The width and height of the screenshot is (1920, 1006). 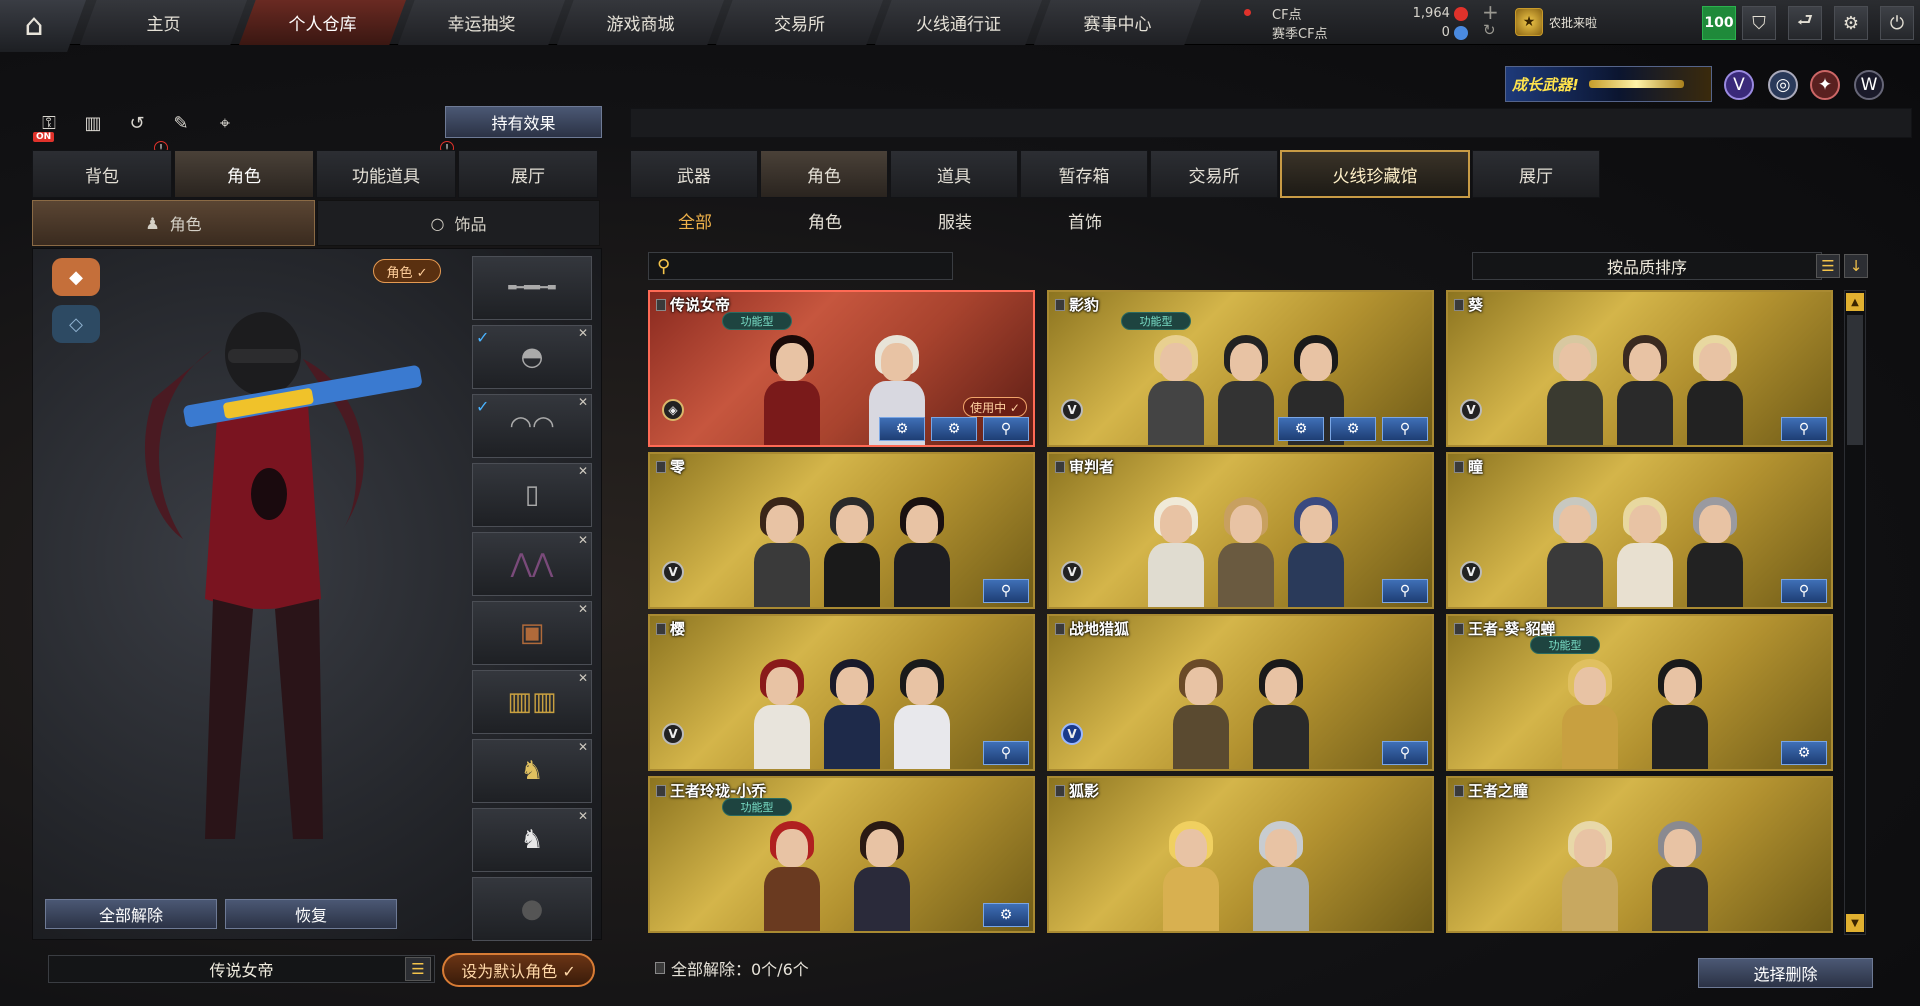 I want to click on slot-backpack: ▣ ✕, so click(x=532, y=633).